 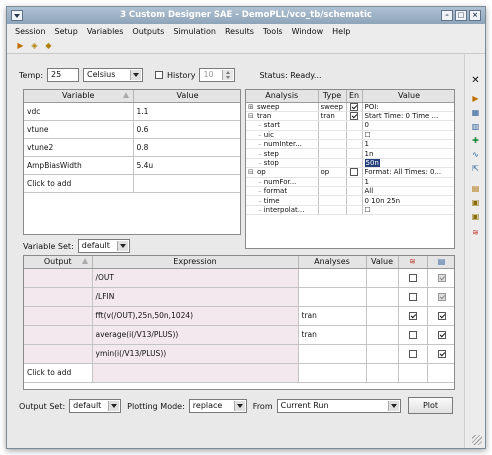 What do you see at coordinates (282, 163) in the screenshot?
I see `analysis-name-cell: – stop` at bounding box center [282, 163].